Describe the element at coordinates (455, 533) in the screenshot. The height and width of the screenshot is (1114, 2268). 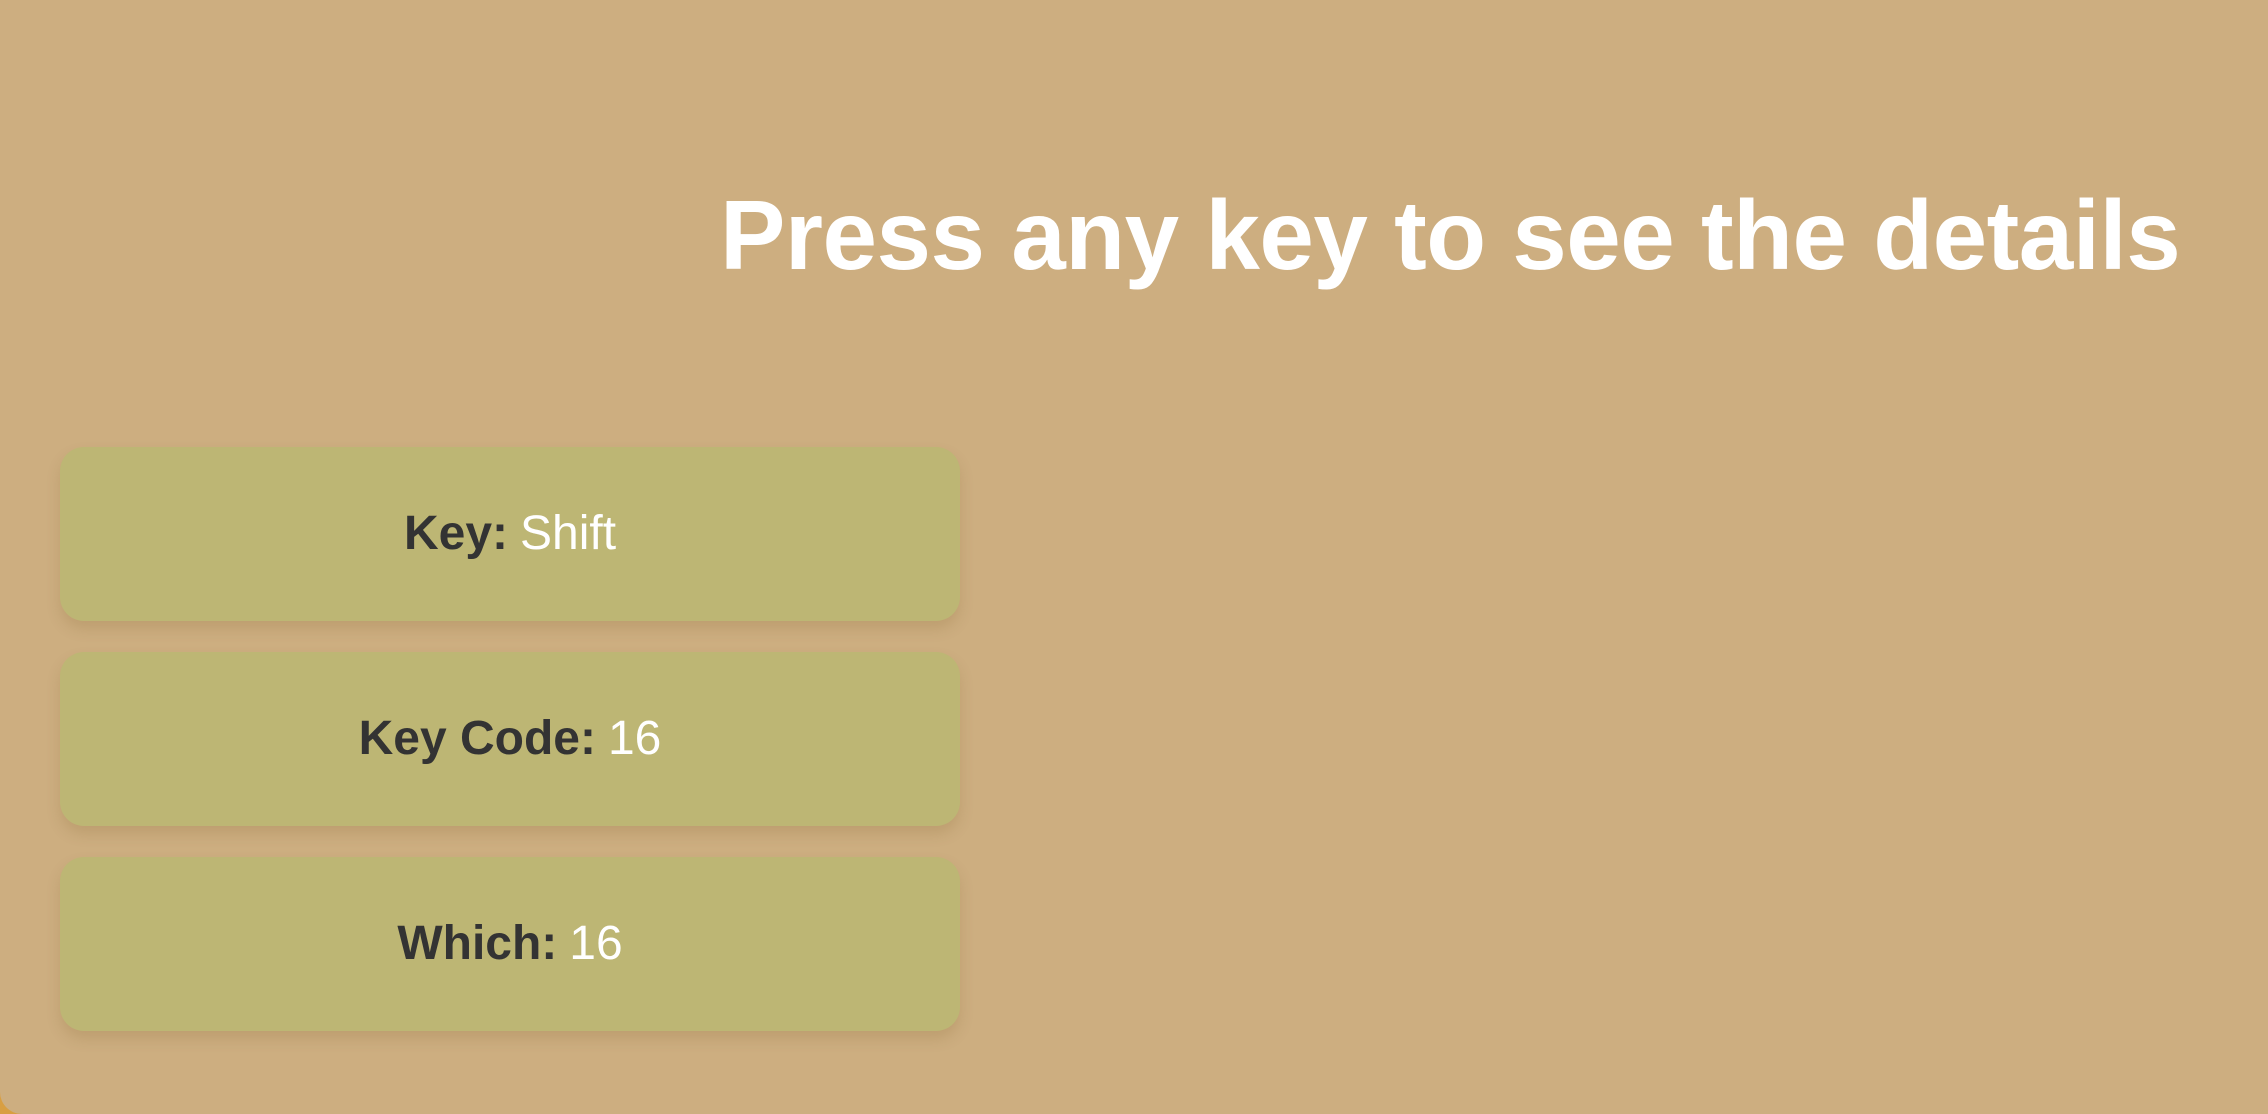
I see `key-label: Key:` at that location.